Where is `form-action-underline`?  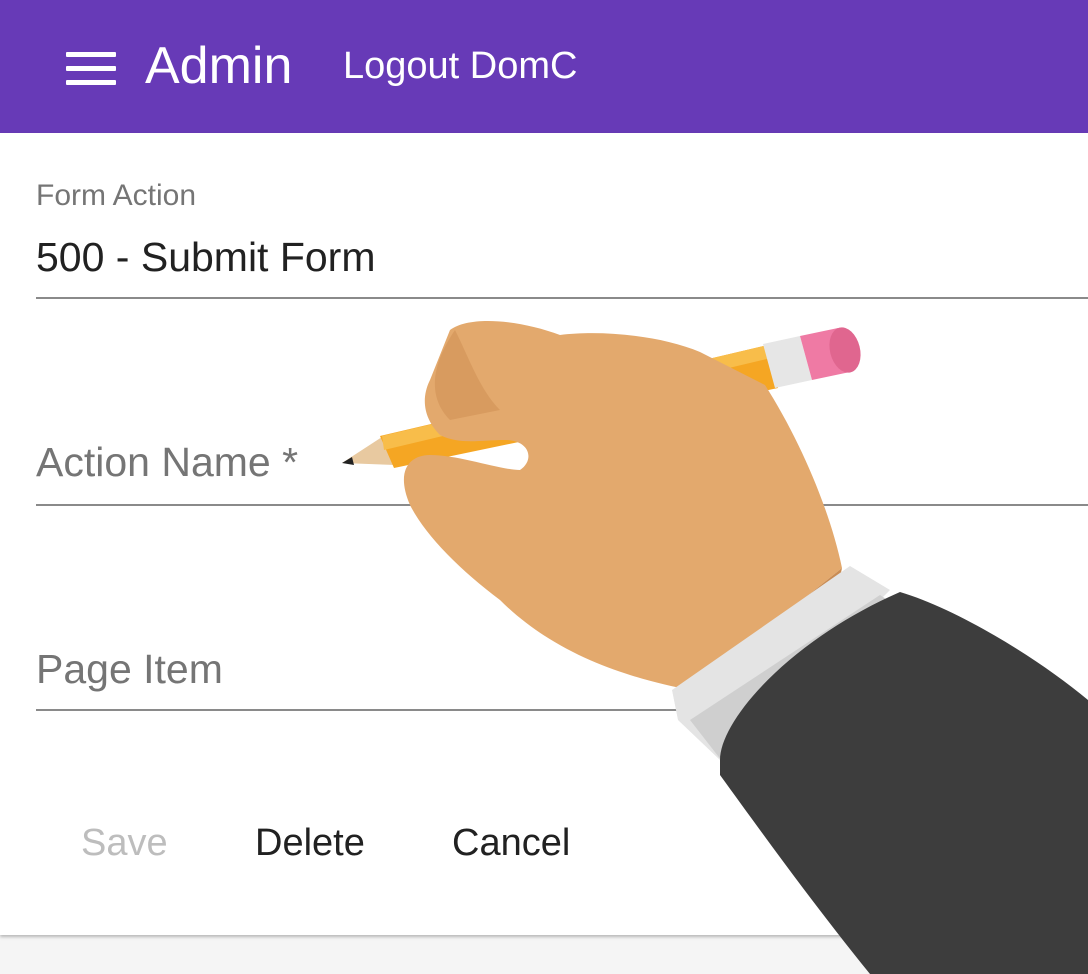
form-action-underline is located at coordinates (562, 298).